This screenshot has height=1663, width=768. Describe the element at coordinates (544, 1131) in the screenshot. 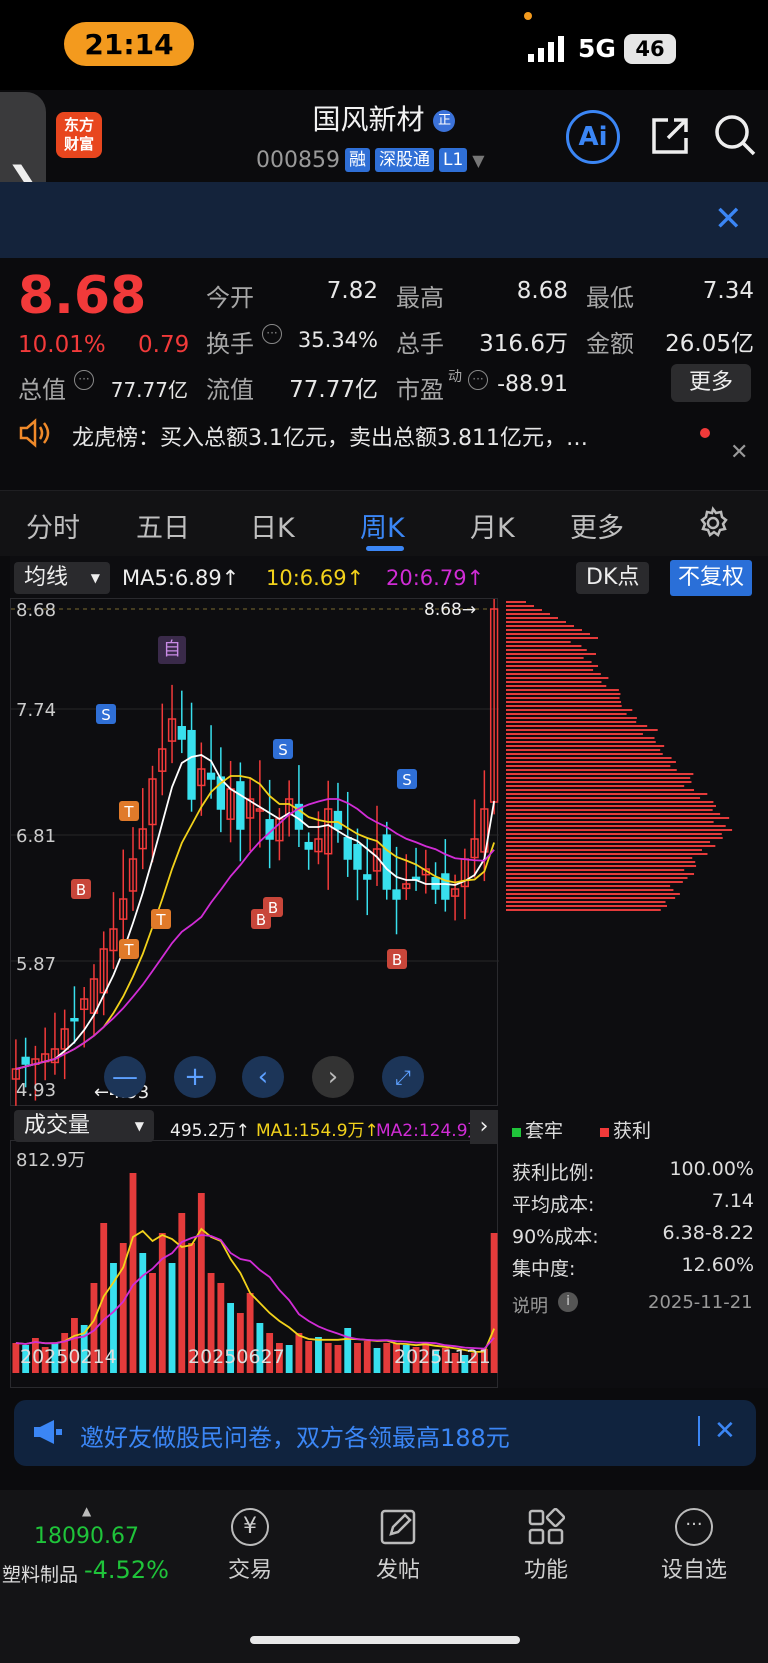

I see `legend-trap-label: 套牢` at that location.